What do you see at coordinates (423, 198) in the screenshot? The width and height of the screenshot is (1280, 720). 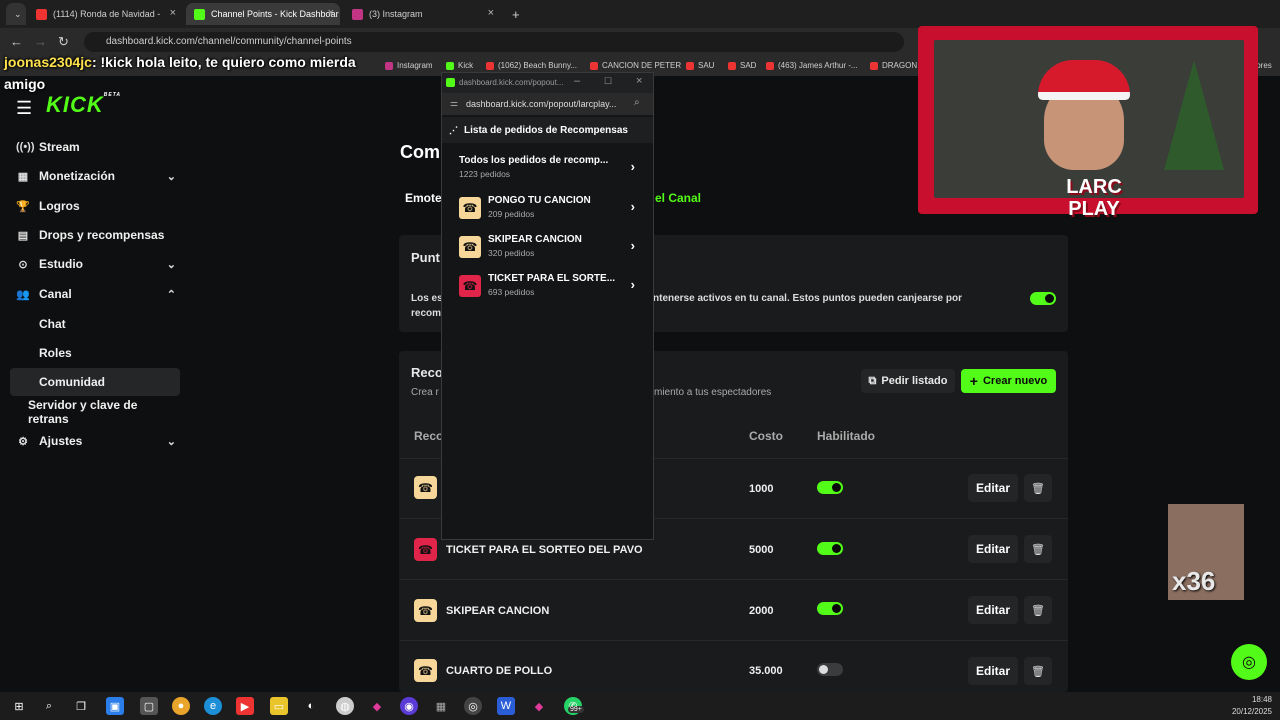 I see `tab-emotes: Emote` at bounding box center [423, 198].